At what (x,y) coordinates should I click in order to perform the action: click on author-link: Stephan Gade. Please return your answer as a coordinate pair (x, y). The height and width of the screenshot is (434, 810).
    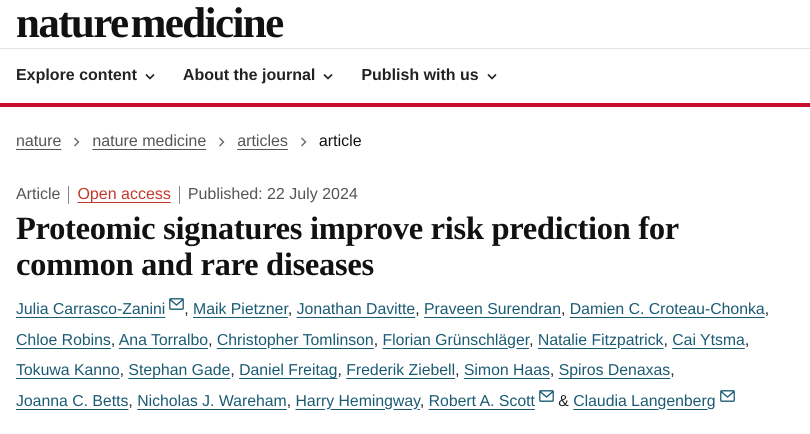
    Looking at the image, I should click on (179, 370).